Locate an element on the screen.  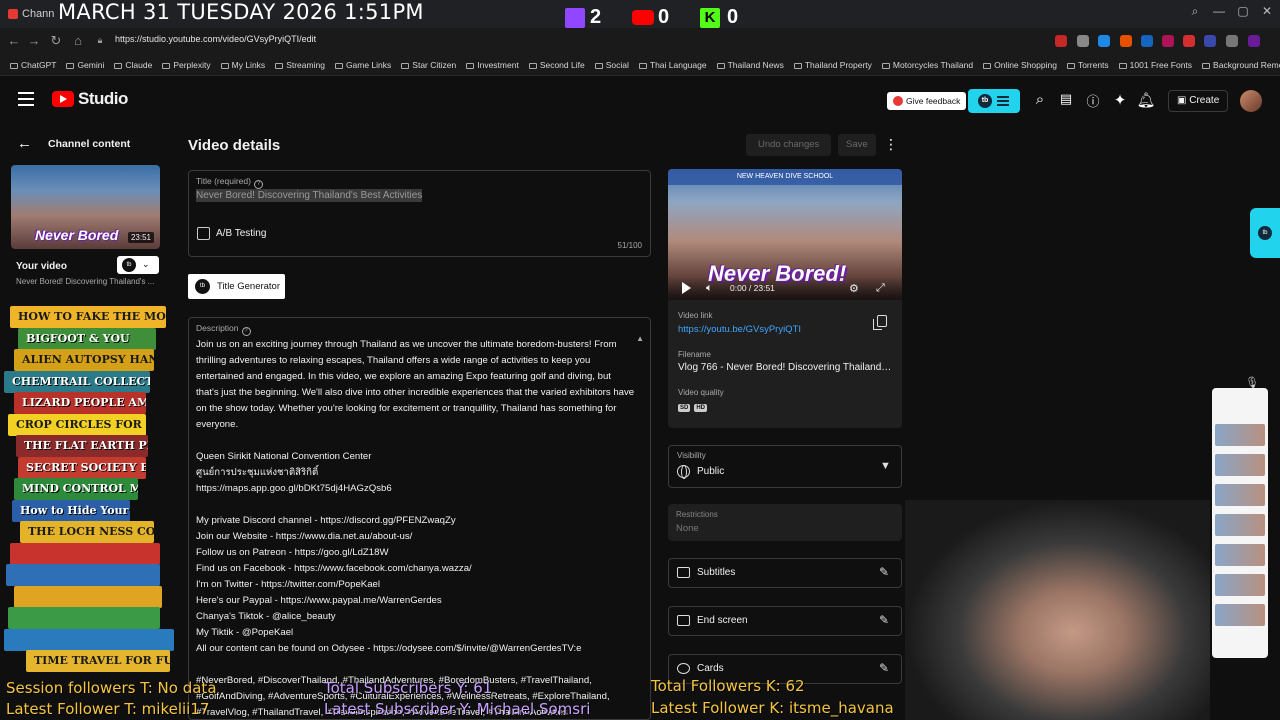
minimize-icon: — is located at coordinates (1219, 11).